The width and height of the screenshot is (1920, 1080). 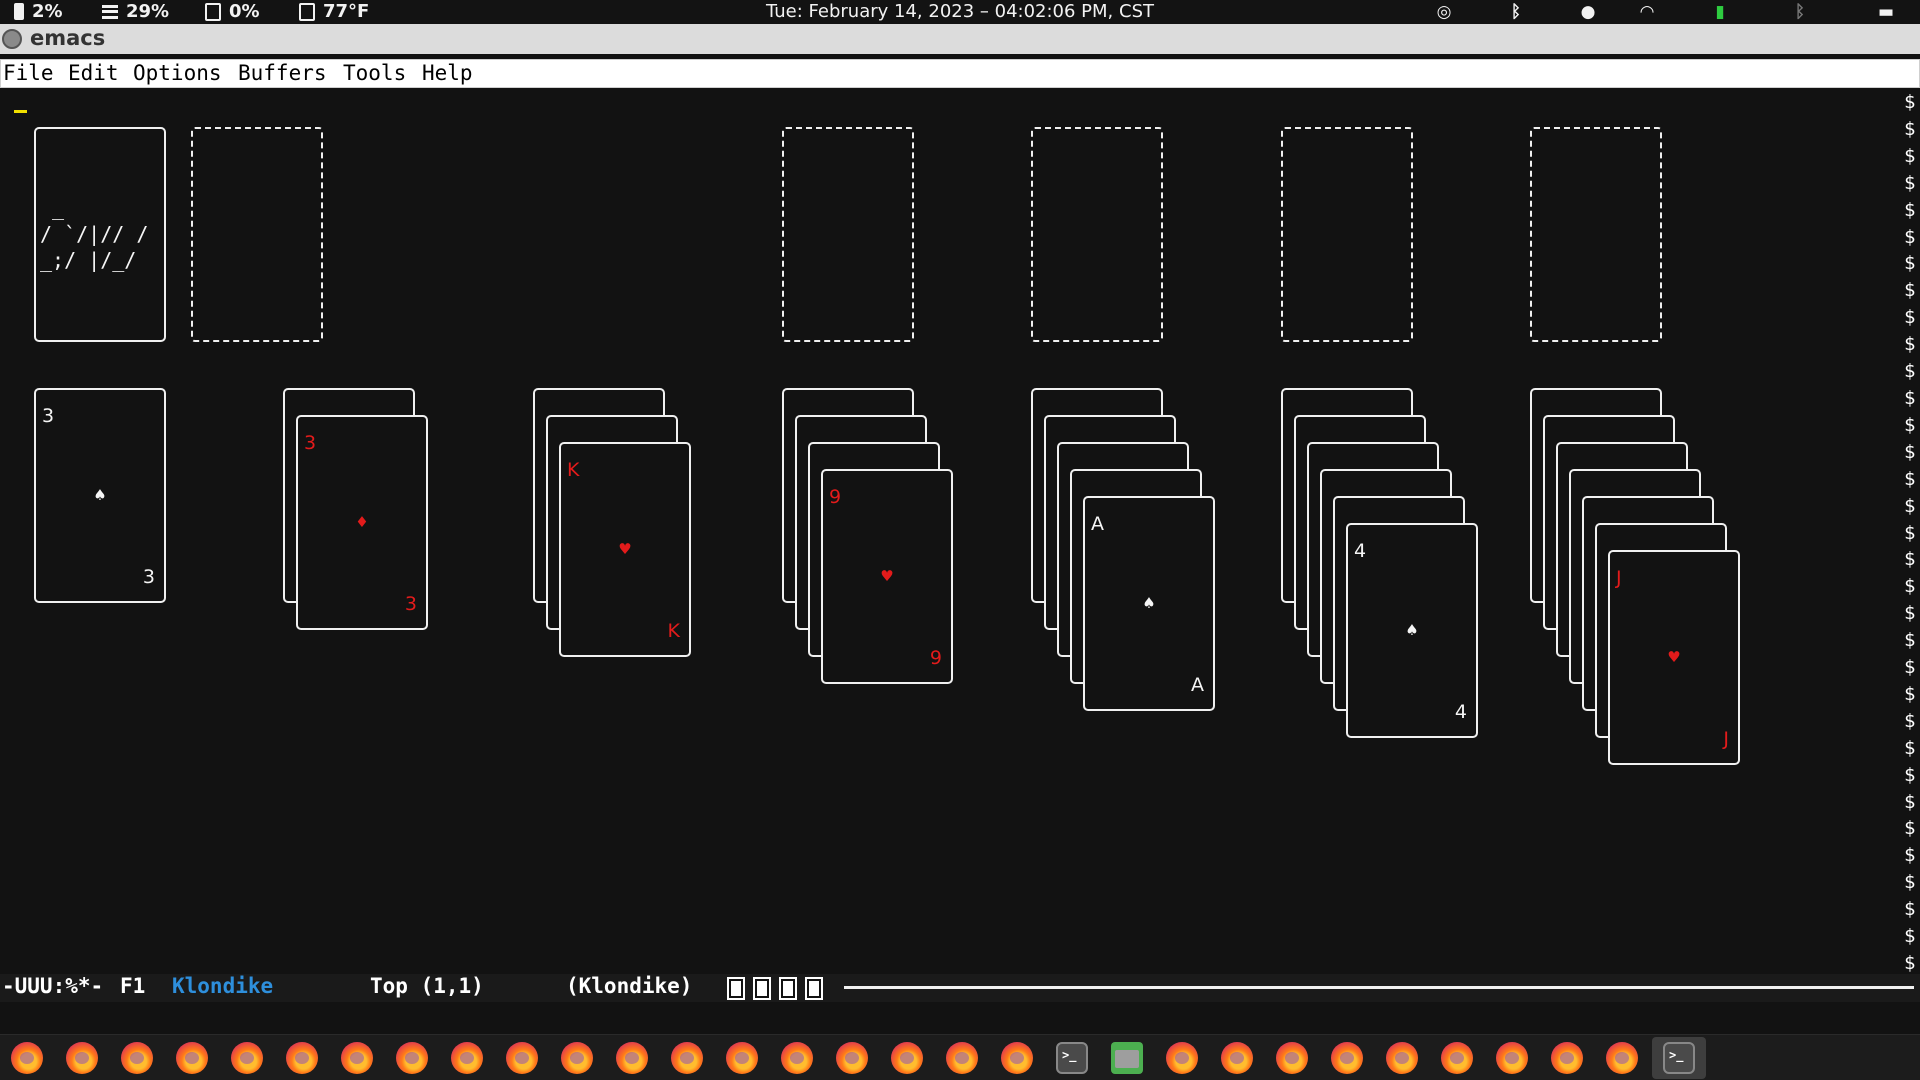 I want to click on window-titlebar: emacs, so click(x=960, y=39).